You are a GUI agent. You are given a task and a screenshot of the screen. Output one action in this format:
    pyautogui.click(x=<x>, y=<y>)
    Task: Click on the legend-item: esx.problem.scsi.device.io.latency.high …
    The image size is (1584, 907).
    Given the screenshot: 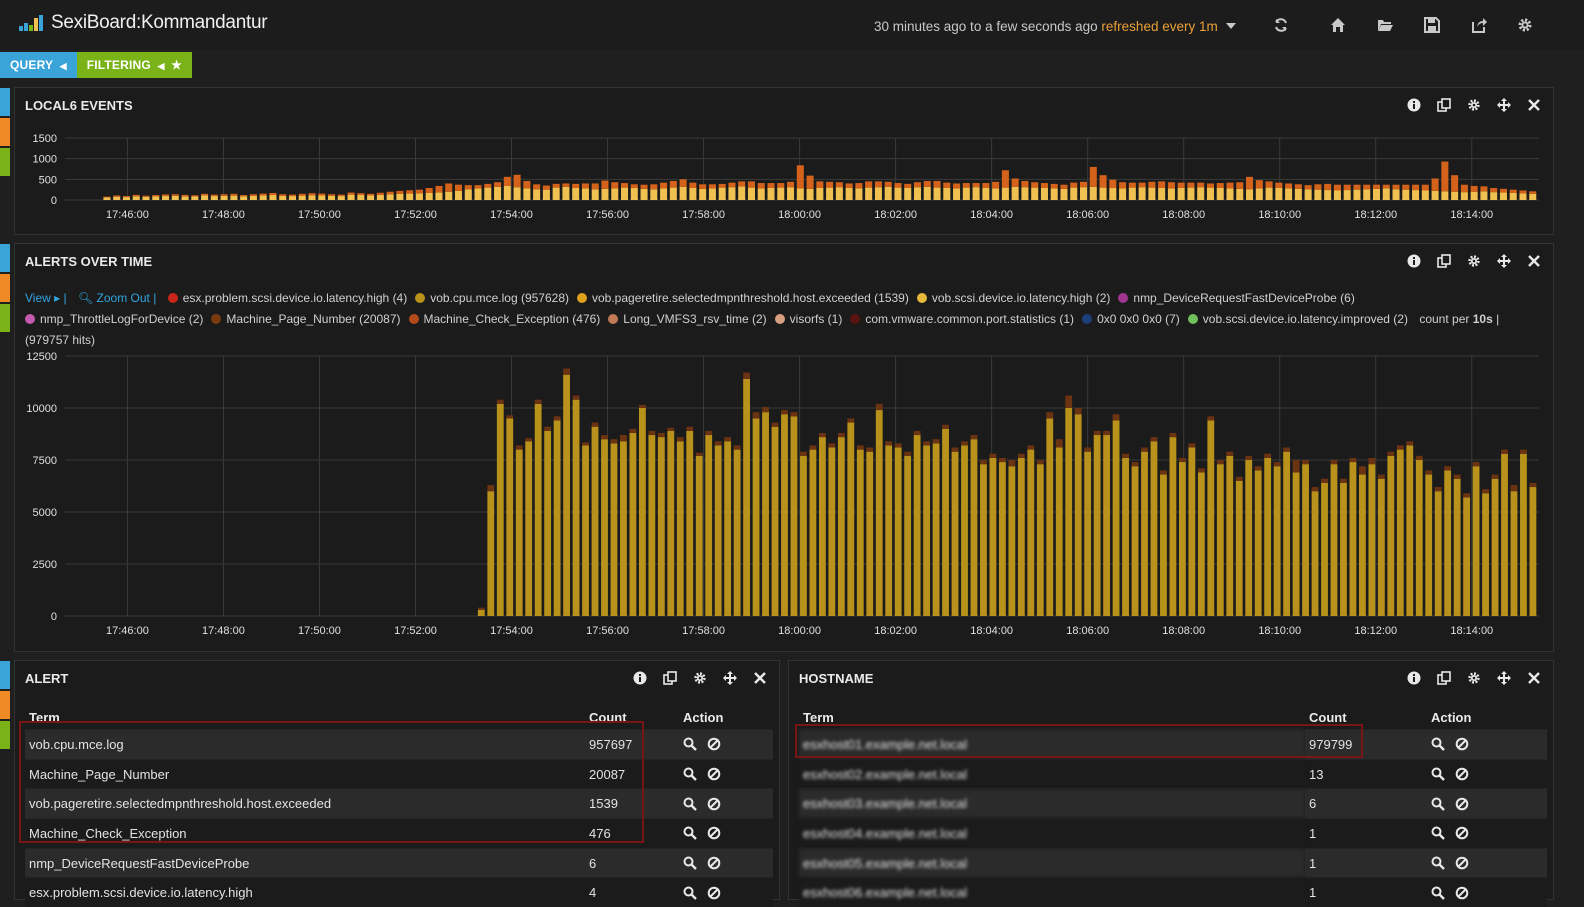 What is the action you would take?
    pyautogui.click(x=287, y=298)
    